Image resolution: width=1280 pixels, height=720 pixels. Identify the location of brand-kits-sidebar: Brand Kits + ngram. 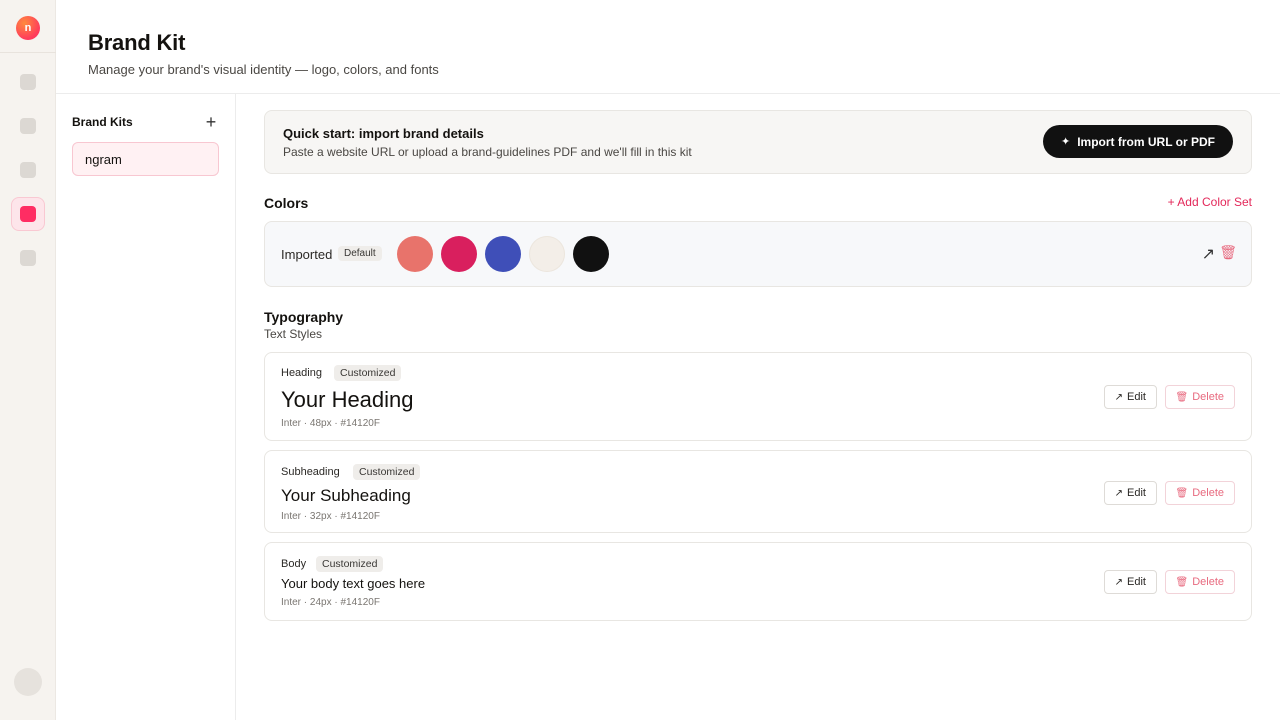
(146, 407).